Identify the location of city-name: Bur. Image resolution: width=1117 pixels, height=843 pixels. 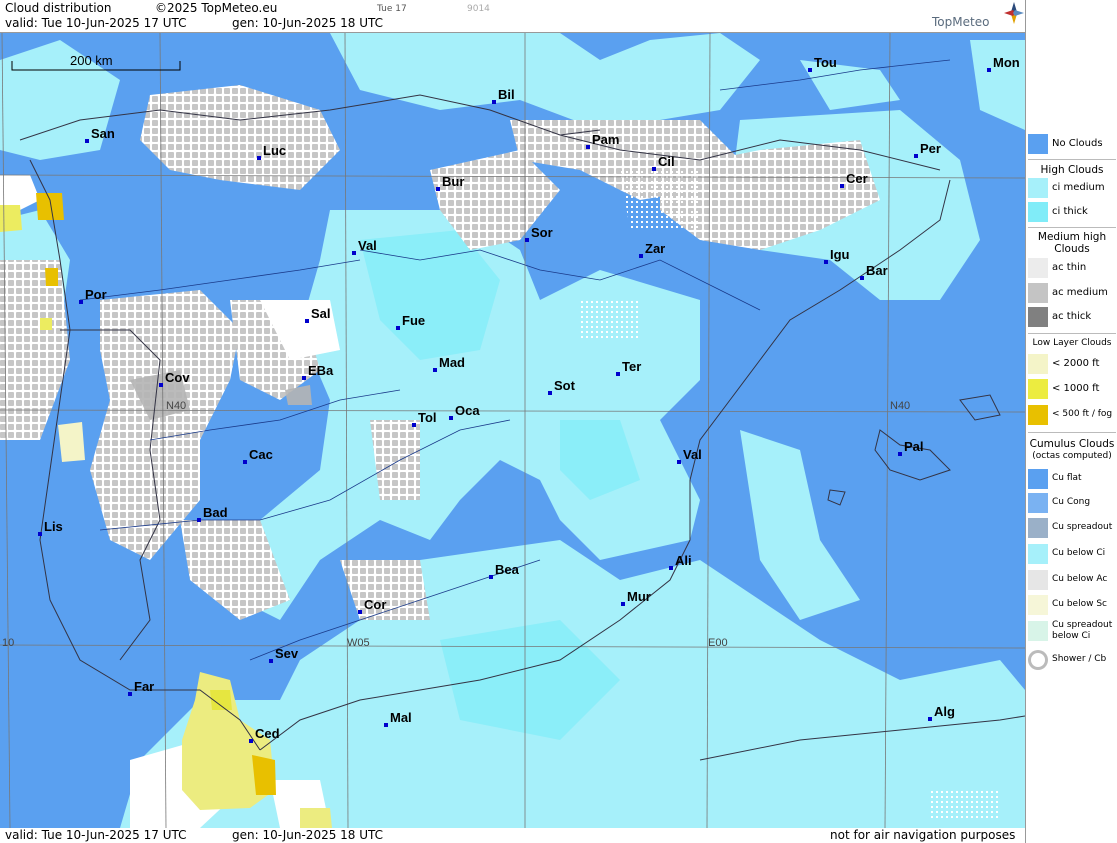
(453, 181).